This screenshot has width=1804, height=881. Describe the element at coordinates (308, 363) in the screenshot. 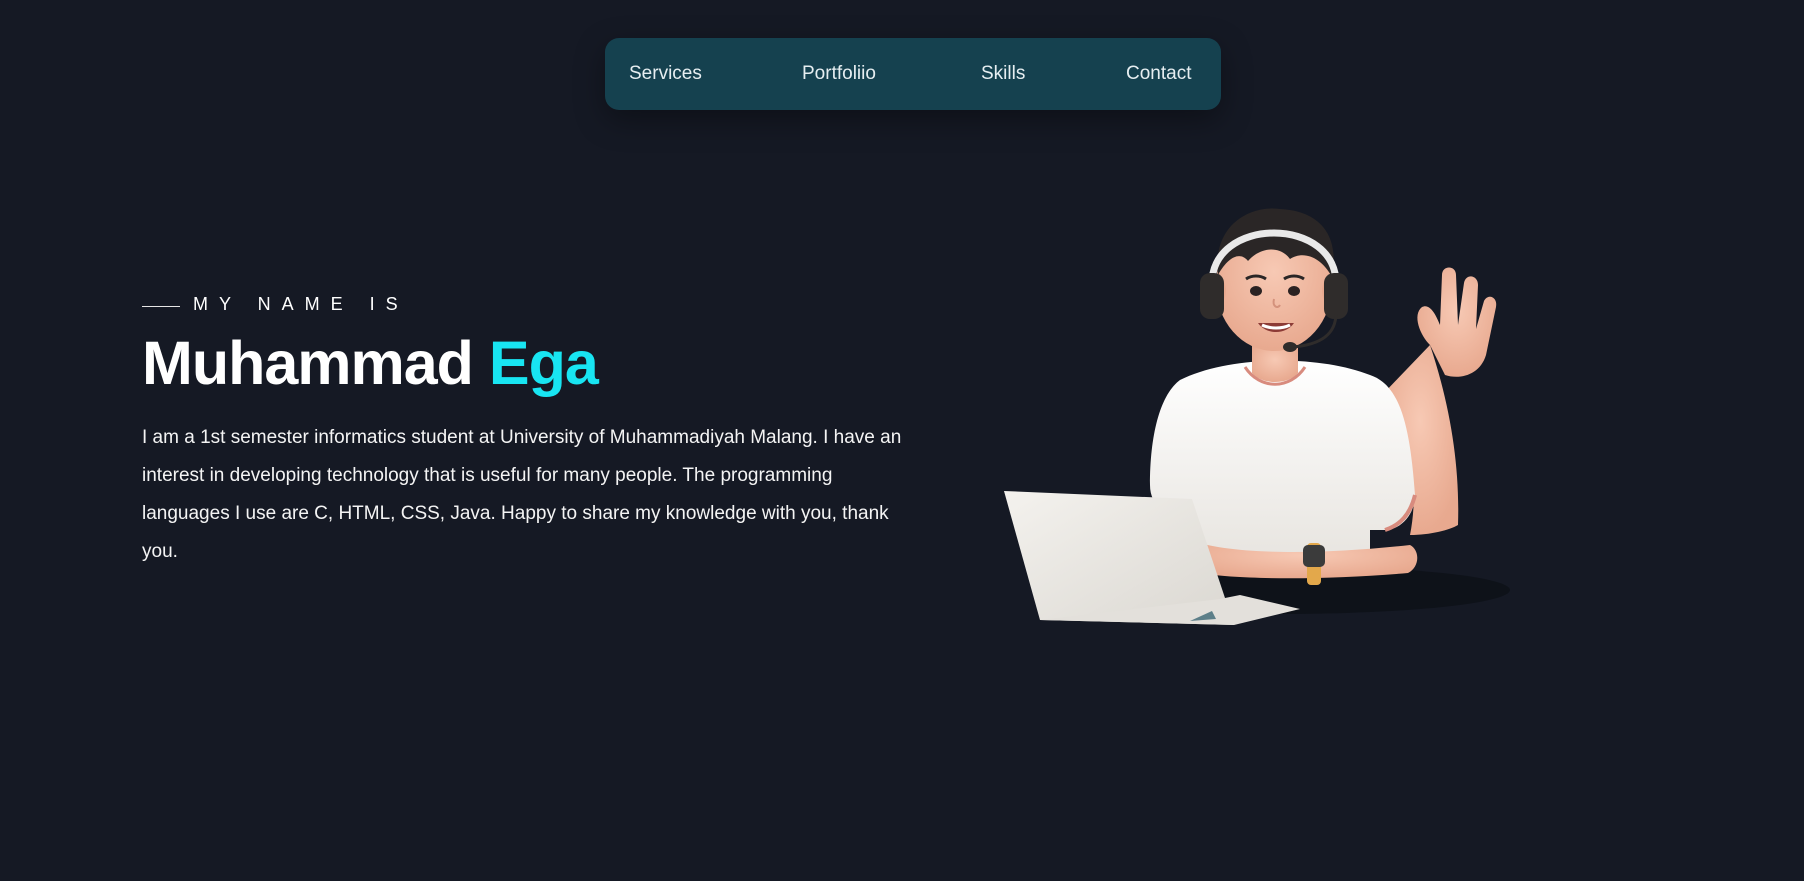

I see `hero-first-name: Muhammad` at that location.